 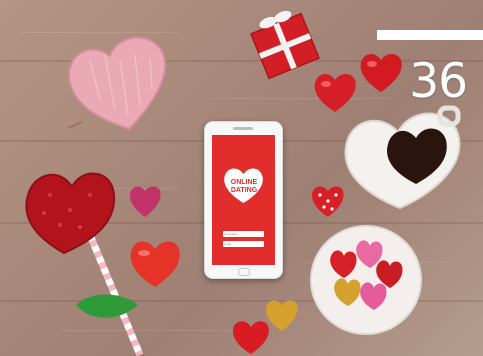 What do you see at coordinates (244, 272) in the screenshot?
I see `phone-home-button` at bounding box center [244, 272].